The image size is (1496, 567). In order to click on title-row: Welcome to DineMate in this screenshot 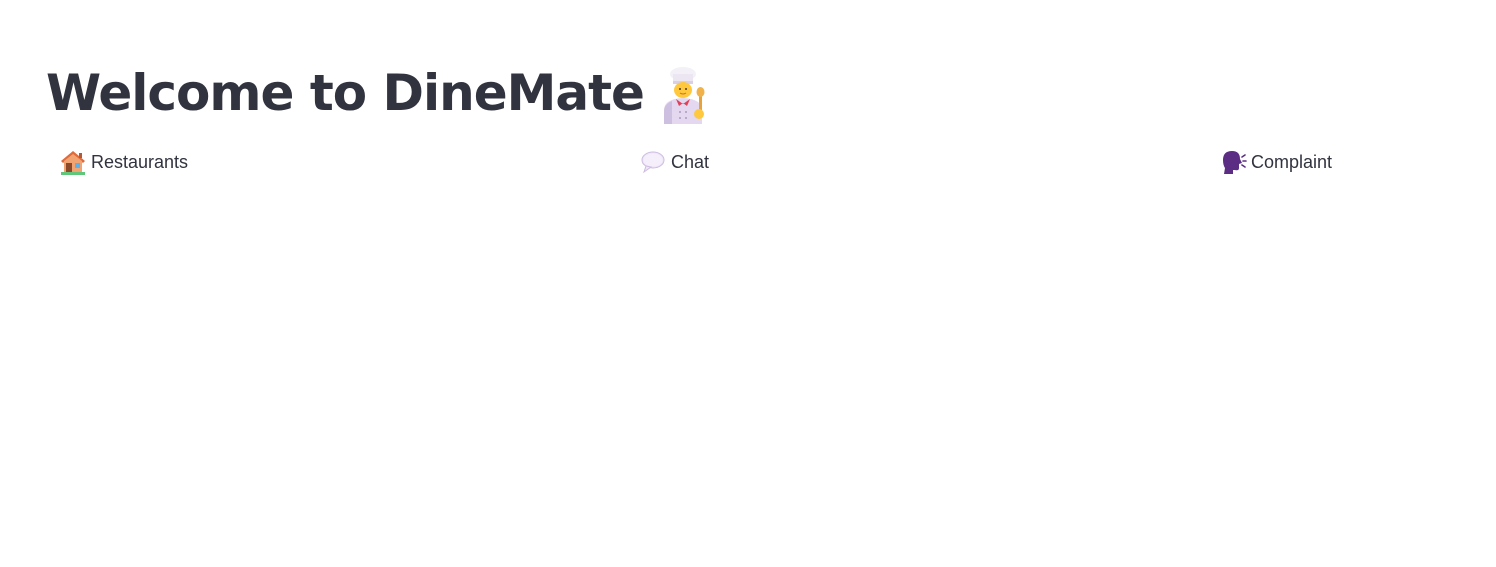, I will do `click(377, 93)`.